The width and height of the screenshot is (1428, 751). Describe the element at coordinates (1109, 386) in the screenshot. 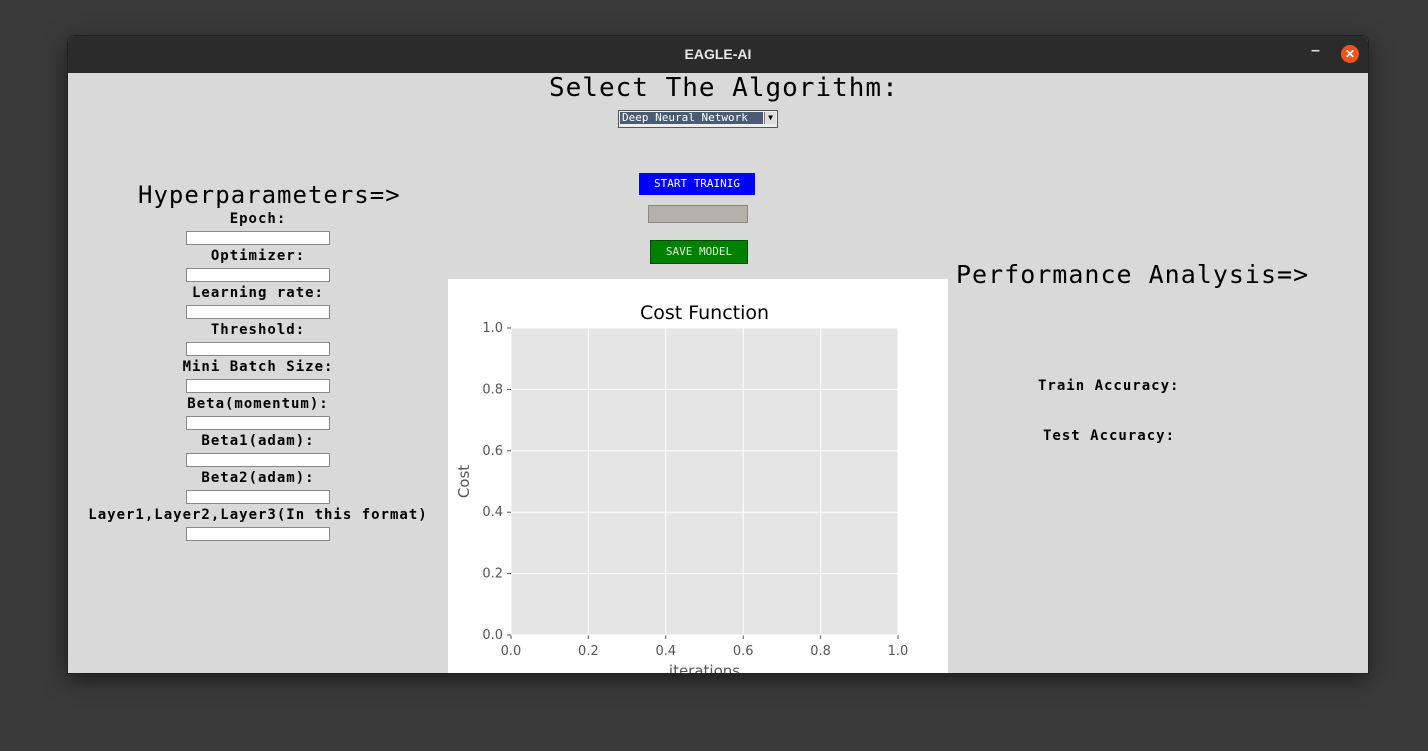

I see `train-accuracy-label: Train Accuracy:` at that location.